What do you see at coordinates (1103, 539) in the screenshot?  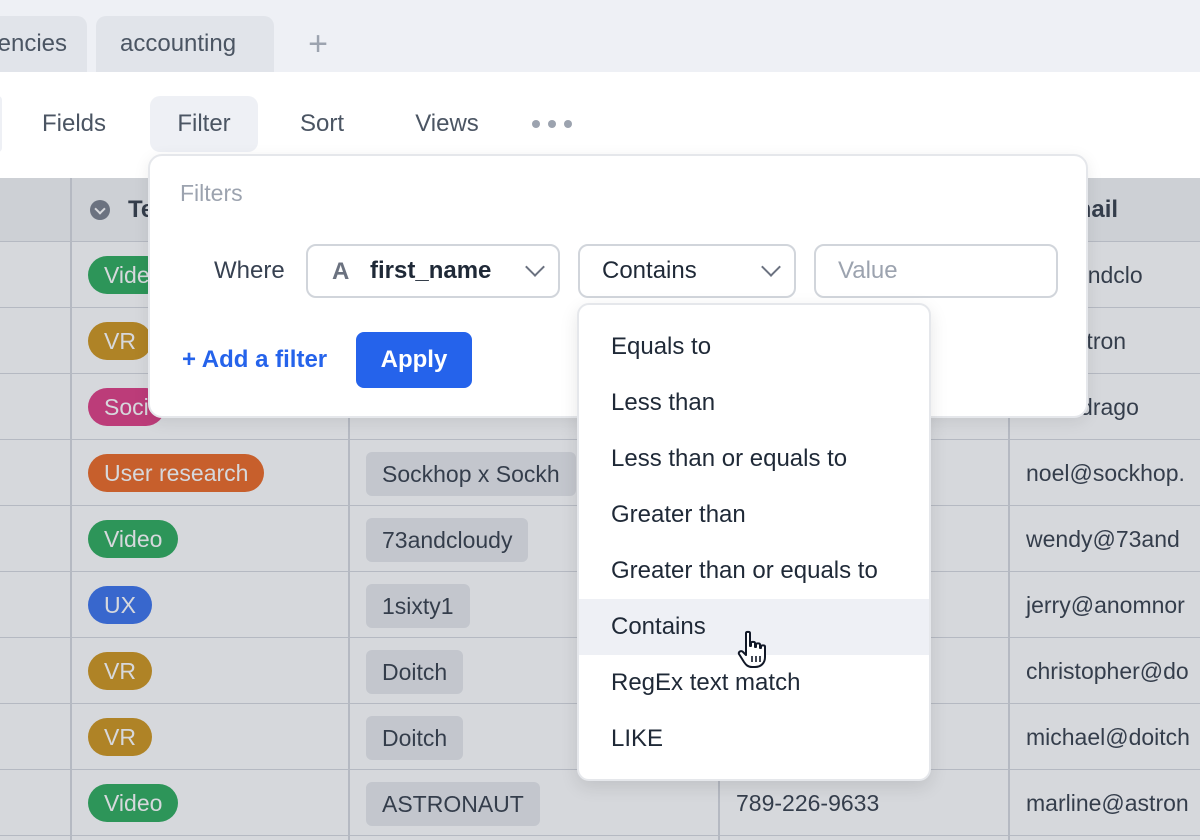 I see `email-cell: wendy@73and` at bounding box center [1103, 539].